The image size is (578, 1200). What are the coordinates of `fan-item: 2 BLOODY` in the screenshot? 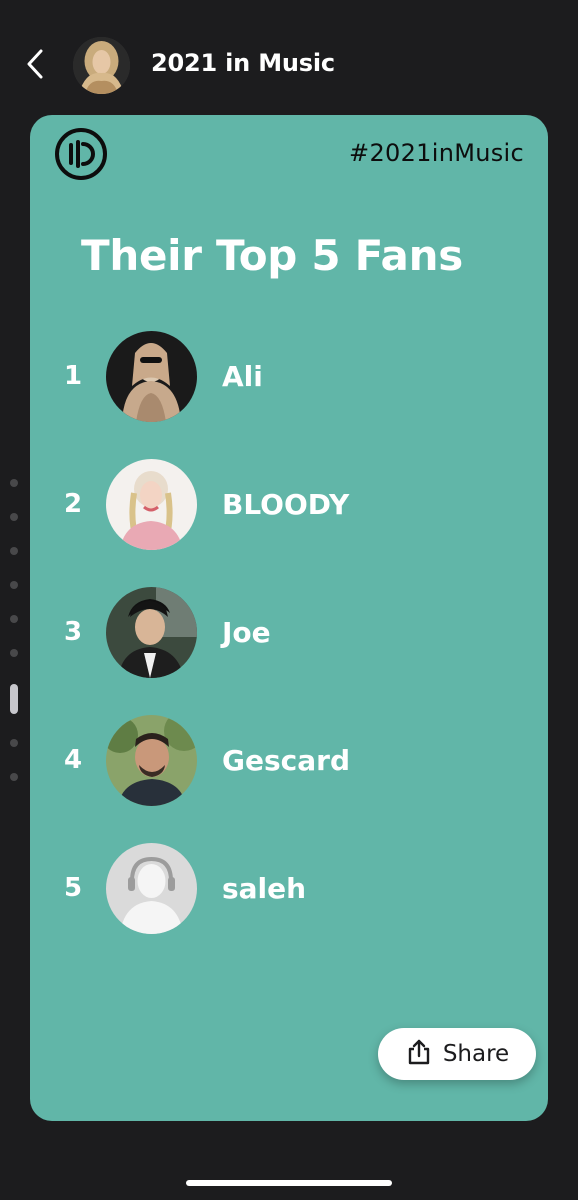 It's located at (289, 505).